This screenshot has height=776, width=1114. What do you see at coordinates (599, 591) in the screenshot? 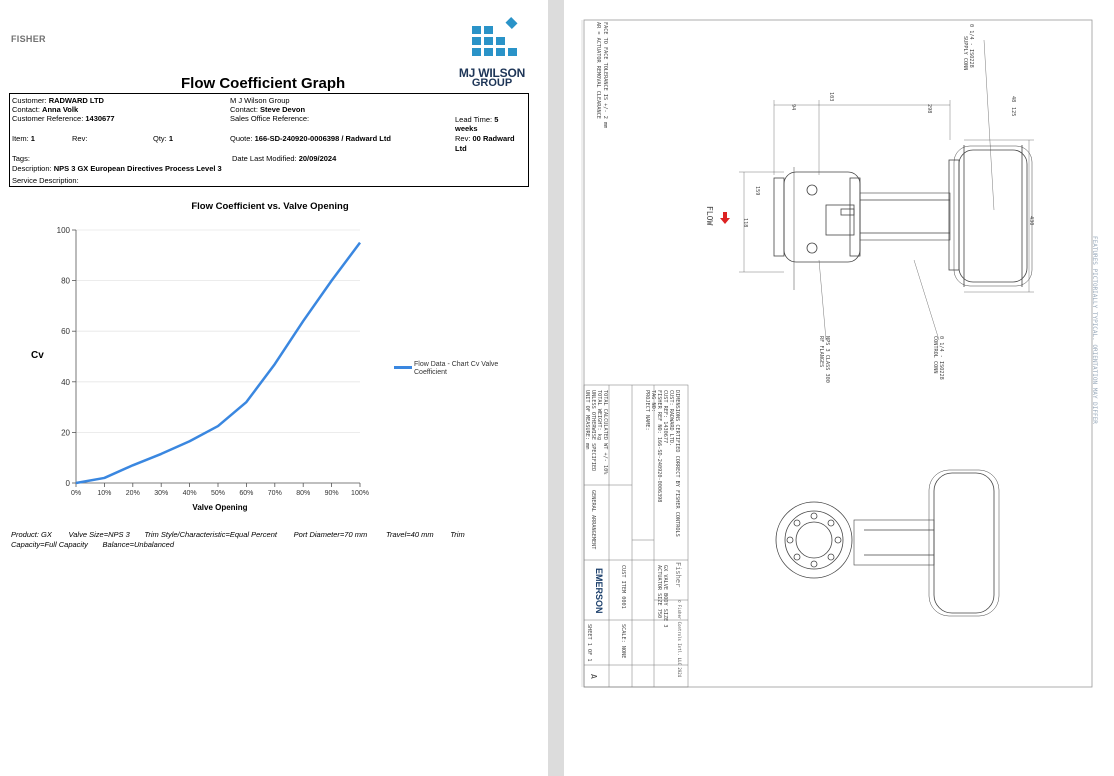
I see `tb-emerson-logo: EMERSON` at bounding box center [599, 591].